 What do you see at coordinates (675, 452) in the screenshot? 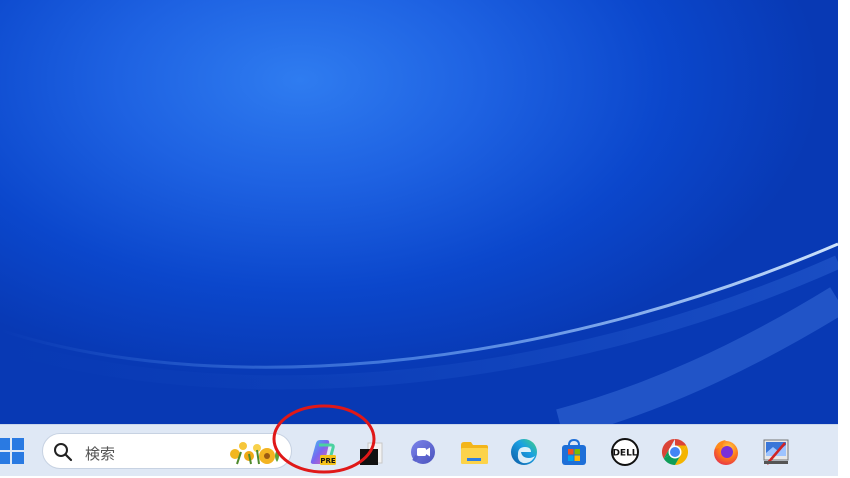
I see `chrome-icon` at bounding box center [675, 452].